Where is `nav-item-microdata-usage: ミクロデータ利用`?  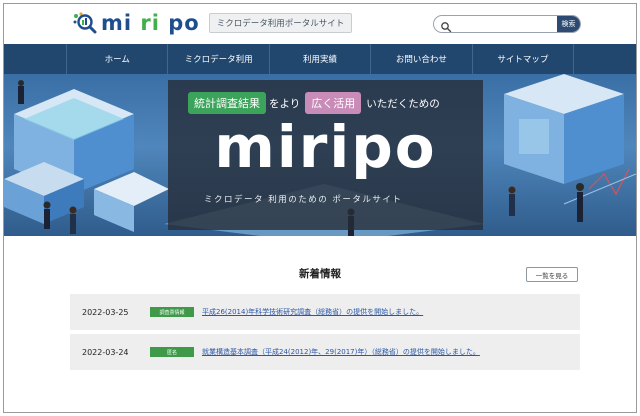 nav-item-microdata-usage: ミクロデータ利用 is located at coordinates (217, 59).